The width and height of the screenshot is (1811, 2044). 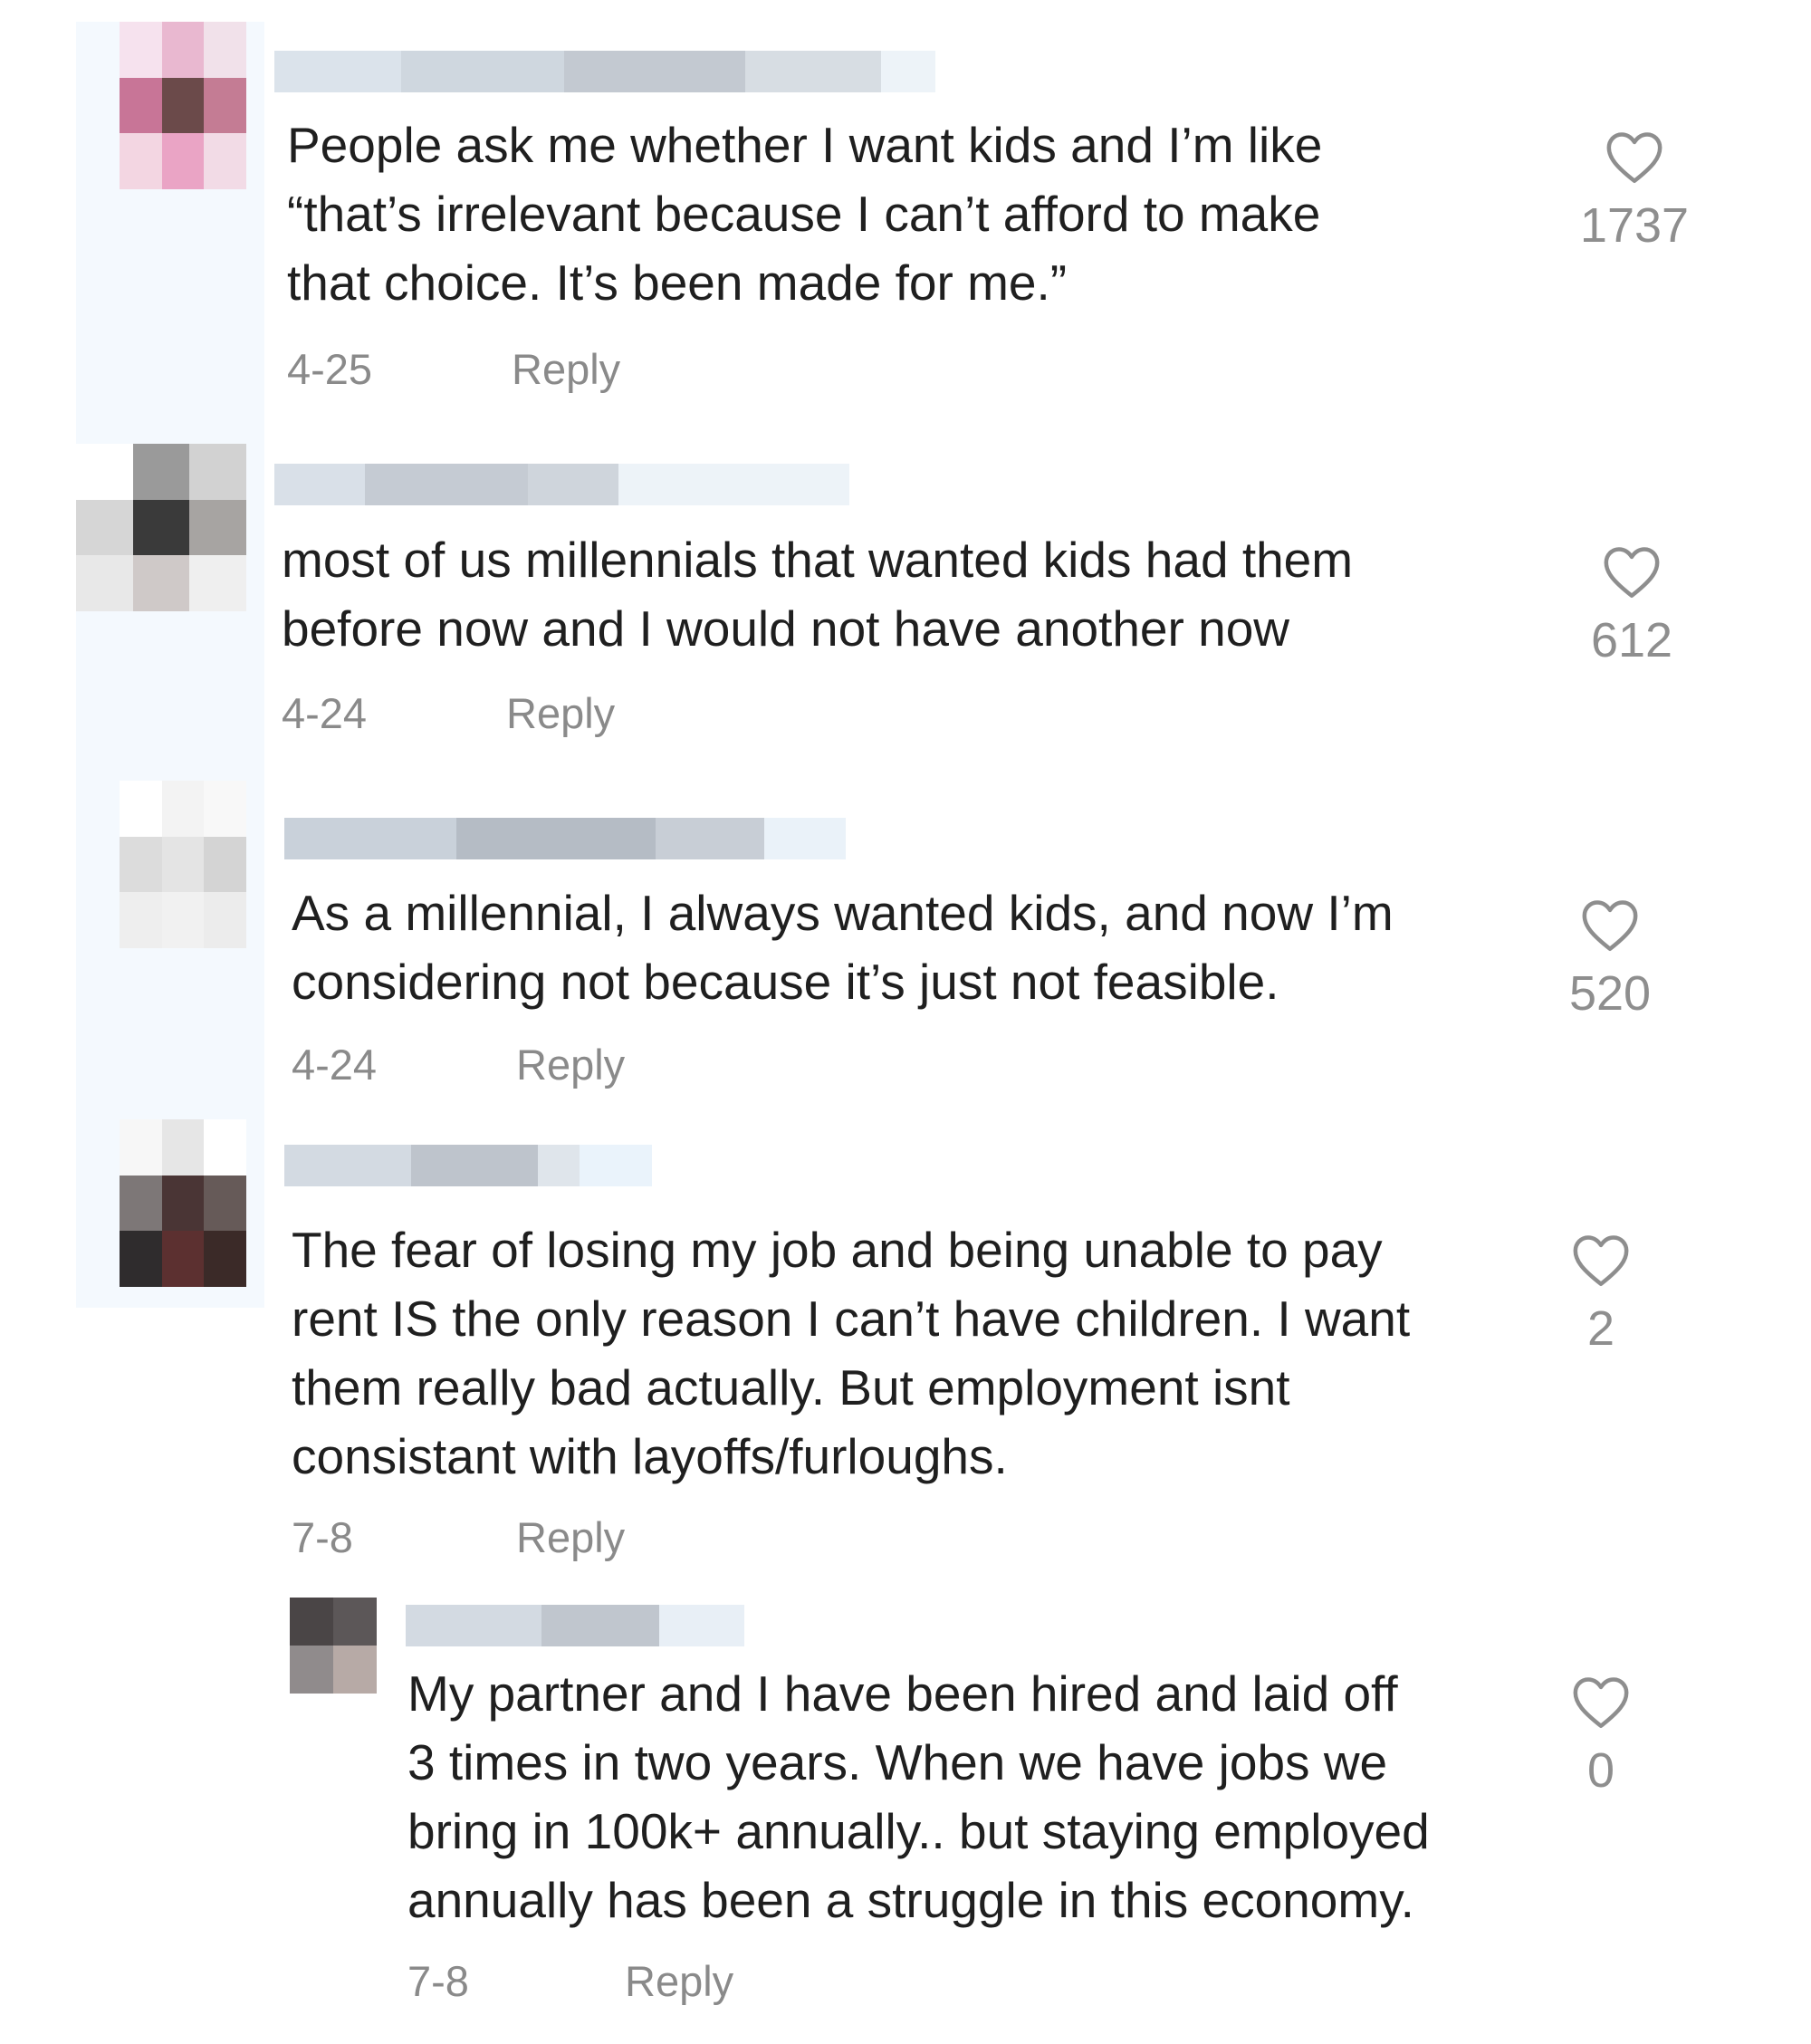 What do you see at coordinates (1610, 959) in the screenshot?
I see `like-control: 520` at bounding box center [1610, 959].